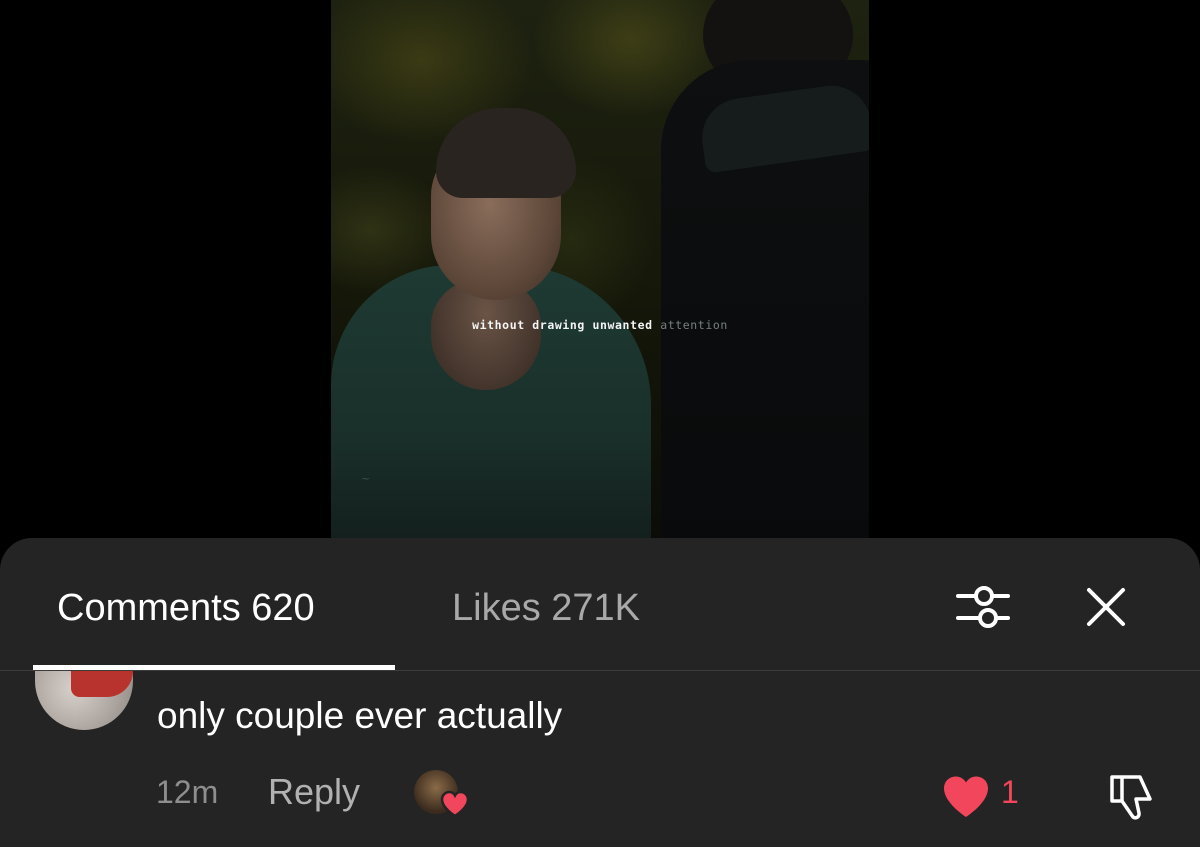 The height and width of the screenshot is (847, 1200). I want to click on heart-icon, so click(966, 796).